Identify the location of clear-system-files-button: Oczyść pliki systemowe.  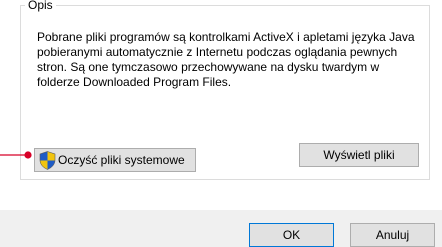
(115, 160).